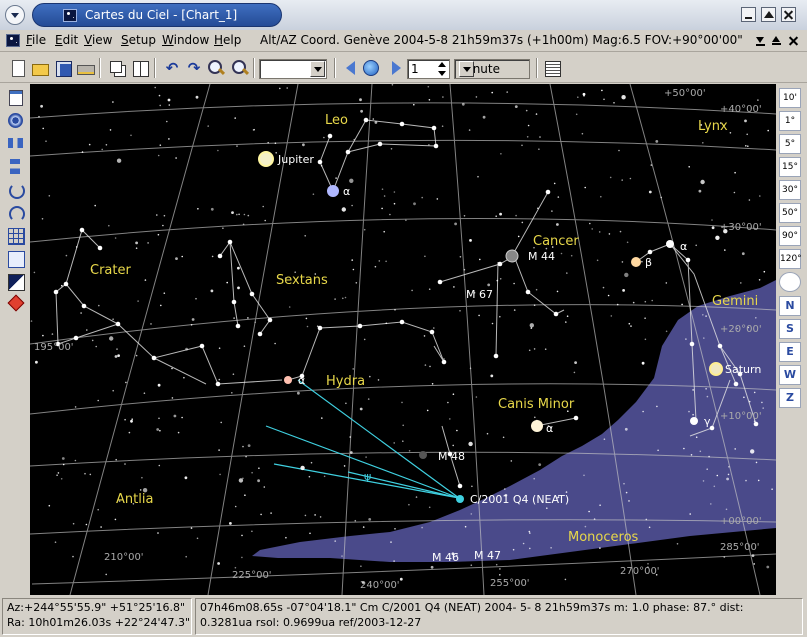 Image resolution: width=807 pixels, height=637 pixels. I want to click on chart-document-icon, so click(13, 40).